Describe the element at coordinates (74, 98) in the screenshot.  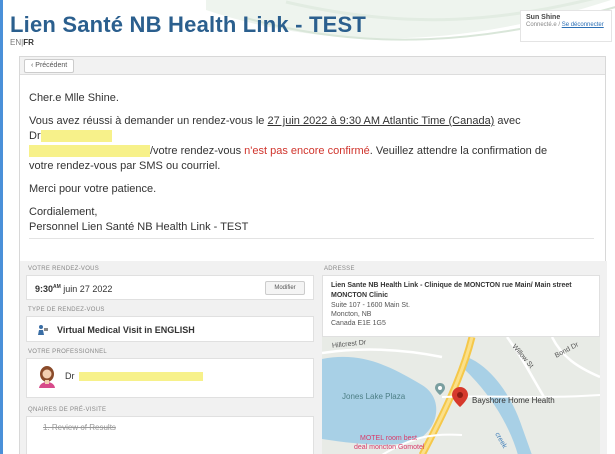
I see `greeting: Cher.e Mlle Shine.` at that location.